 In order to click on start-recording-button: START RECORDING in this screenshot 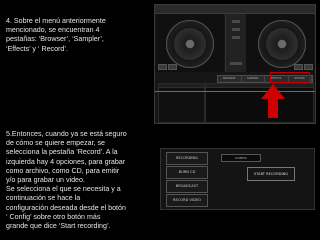, I will do `click(271, 174)`.